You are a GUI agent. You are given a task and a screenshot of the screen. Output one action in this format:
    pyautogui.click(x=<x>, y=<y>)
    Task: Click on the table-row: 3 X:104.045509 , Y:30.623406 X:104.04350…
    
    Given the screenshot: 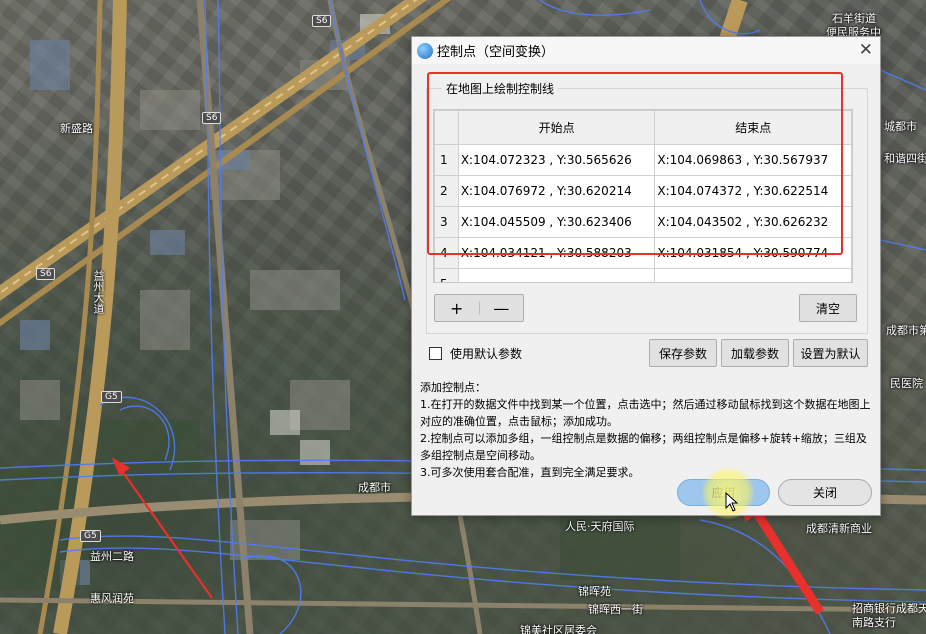 What is the action you would take?
    pyautogui.click(x=643, y=222)
    